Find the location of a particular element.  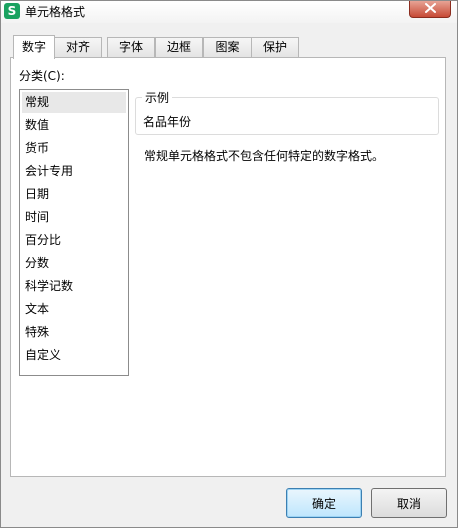

ok-button: 确定 is located at coordinates (324, 503).